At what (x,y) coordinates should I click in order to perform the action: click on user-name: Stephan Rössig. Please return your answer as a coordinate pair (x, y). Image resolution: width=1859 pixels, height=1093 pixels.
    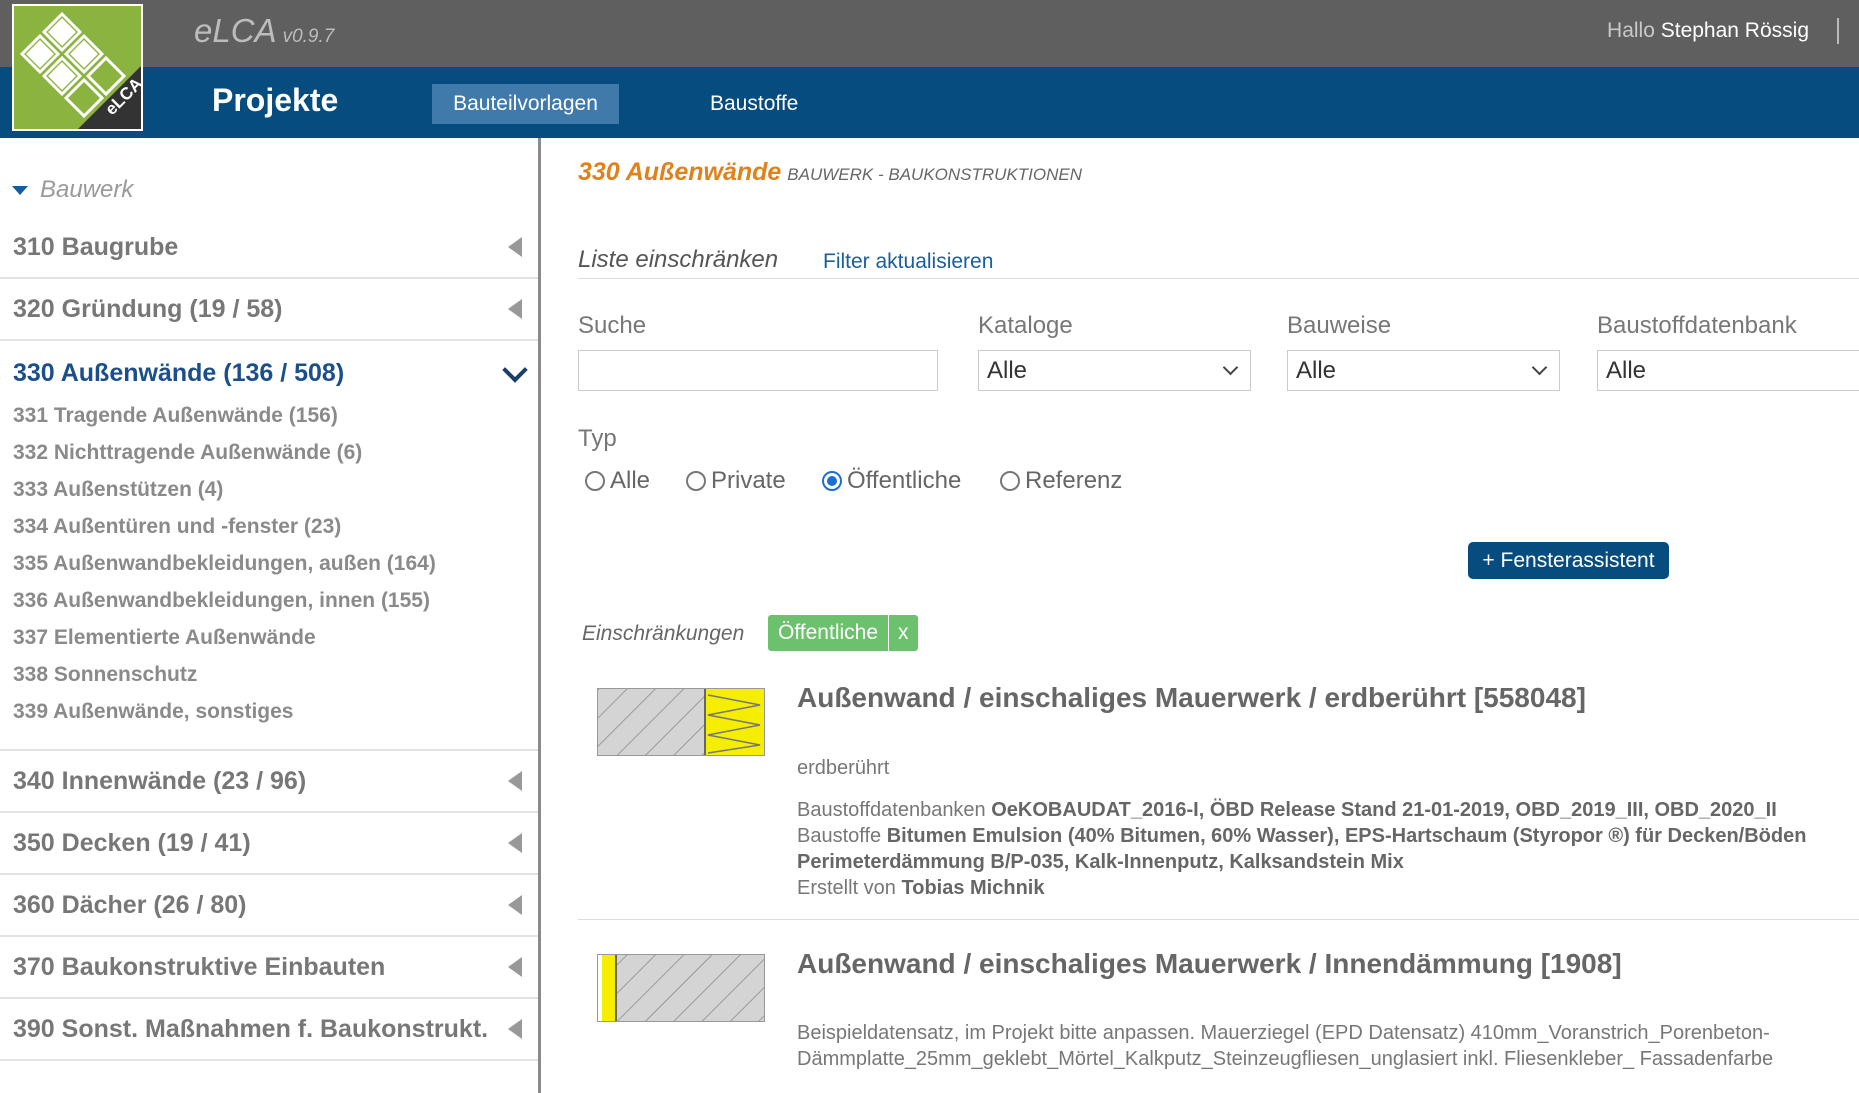
    Looking at the image, I should click on (1735, 30).